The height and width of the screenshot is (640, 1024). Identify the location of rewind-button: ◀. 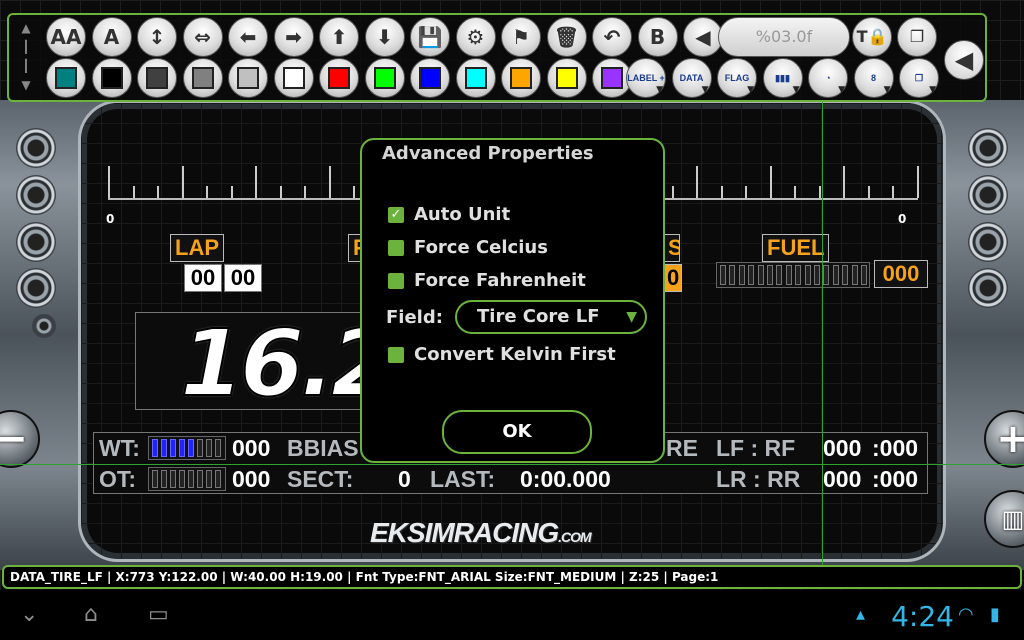
(703, 37).